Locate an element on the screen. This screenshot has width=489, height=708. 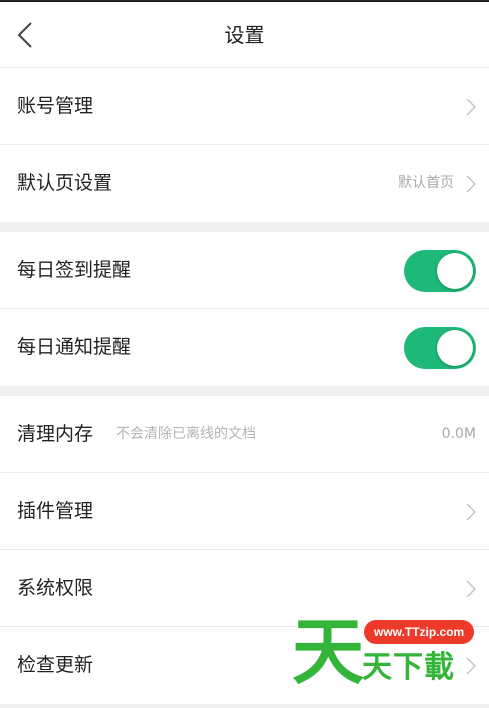
clear-cache-hint: 不会清除已离线的文档 is located at coordinates (186, 434).